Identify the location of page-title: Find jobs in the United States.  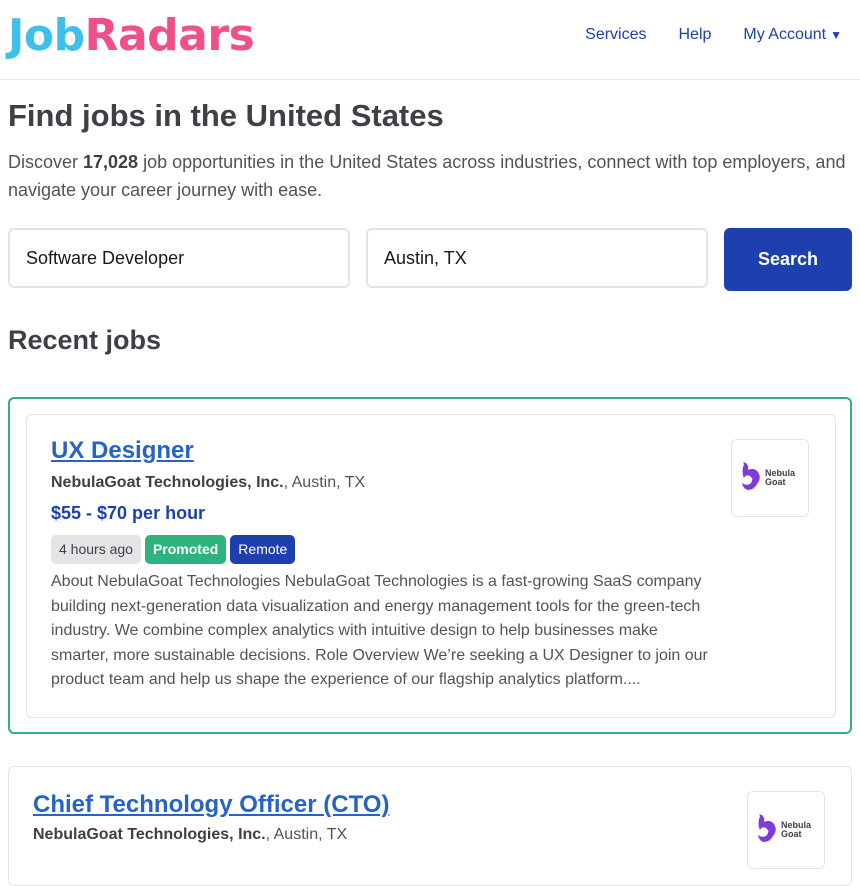
(226, 115).